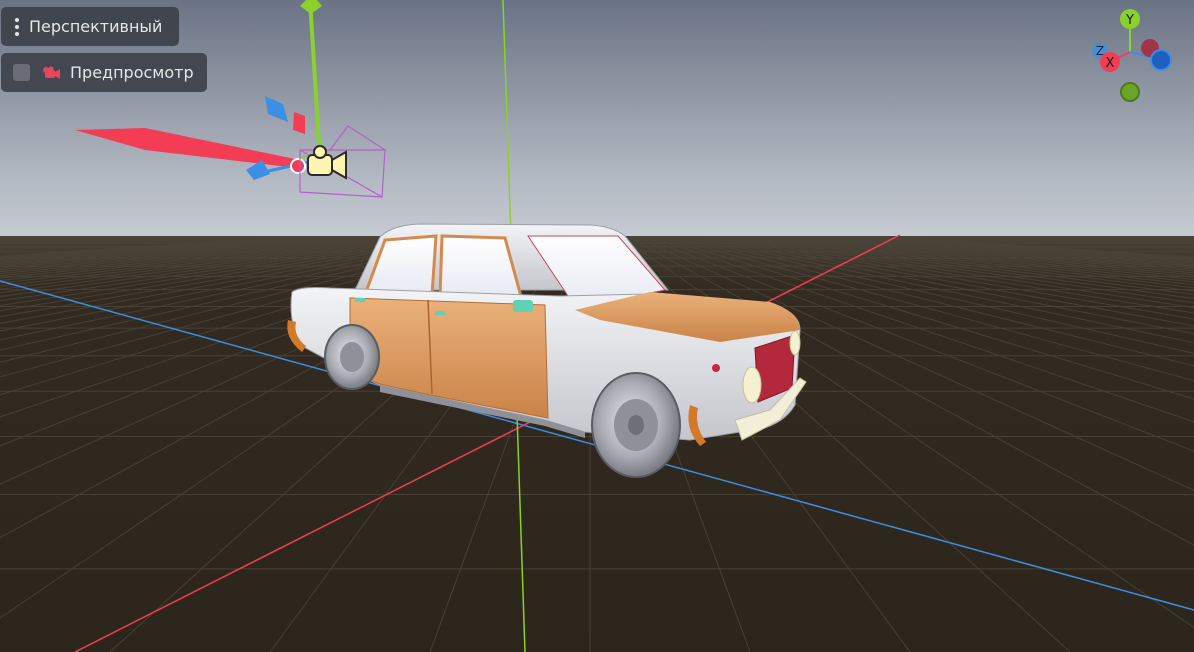  What do you see at coordinates (96, 26) in the screenshot?
I see `view-mode-label: Перспективный` at bounding box center [96, 26].